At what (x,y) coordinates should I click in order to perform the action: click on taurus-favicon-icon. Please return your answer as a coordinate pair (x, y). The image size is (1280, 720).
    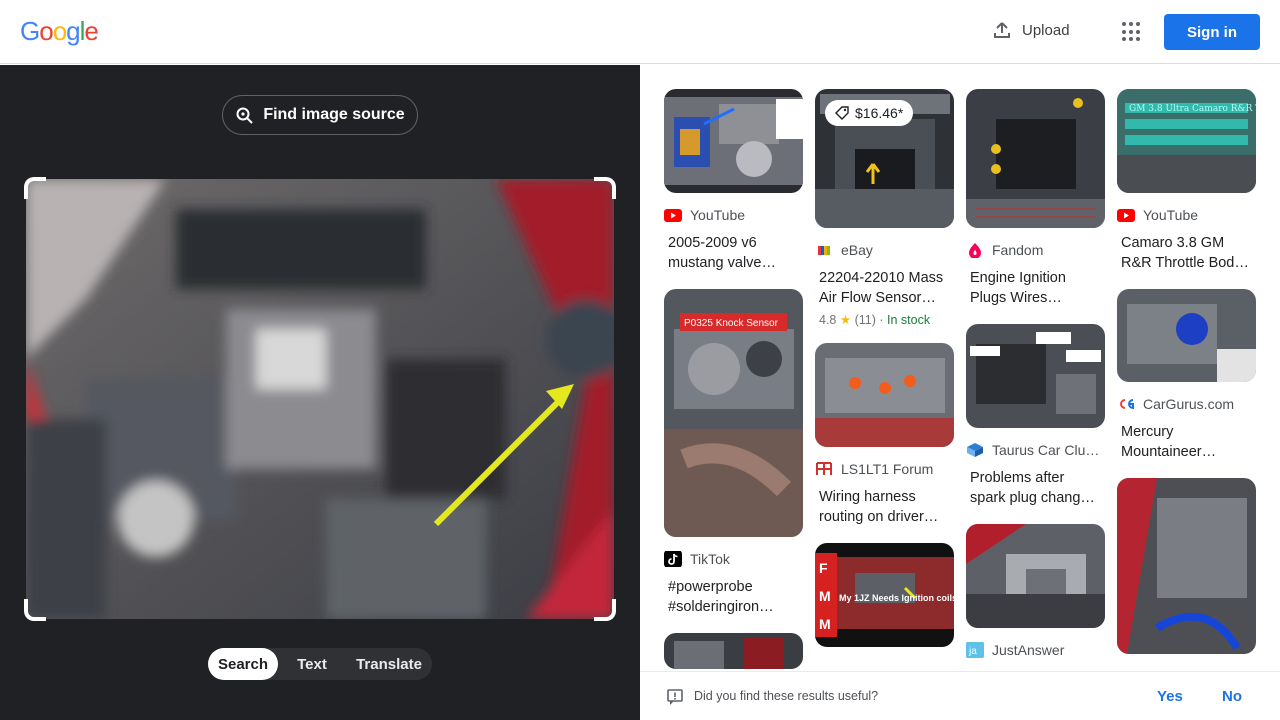
    Looking at the image, I should click on (975, 450).